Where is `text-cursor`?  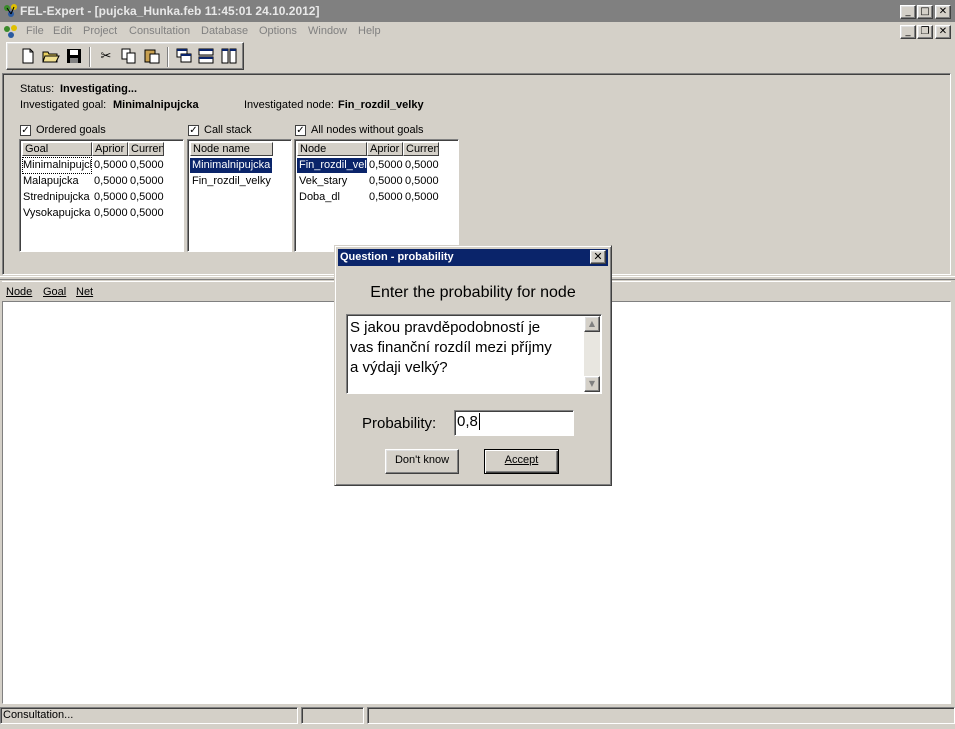 text-cursor is located at coordinates (479, 421).